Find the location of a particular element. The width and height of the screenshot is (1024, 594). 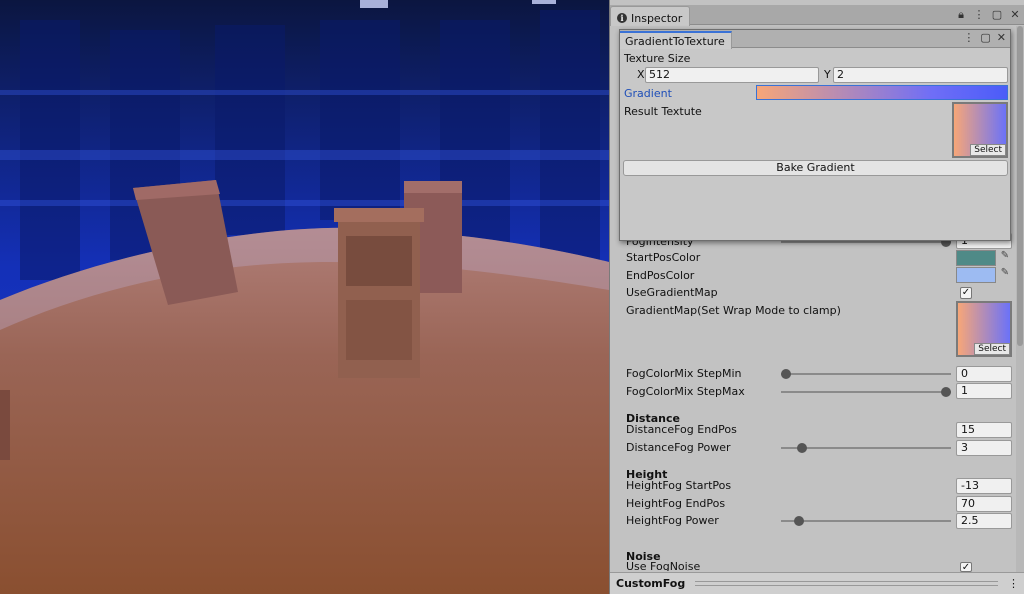

fog-color-mix-step-max-label: FogColorMix StepMax is located at coordinates (685, 391).